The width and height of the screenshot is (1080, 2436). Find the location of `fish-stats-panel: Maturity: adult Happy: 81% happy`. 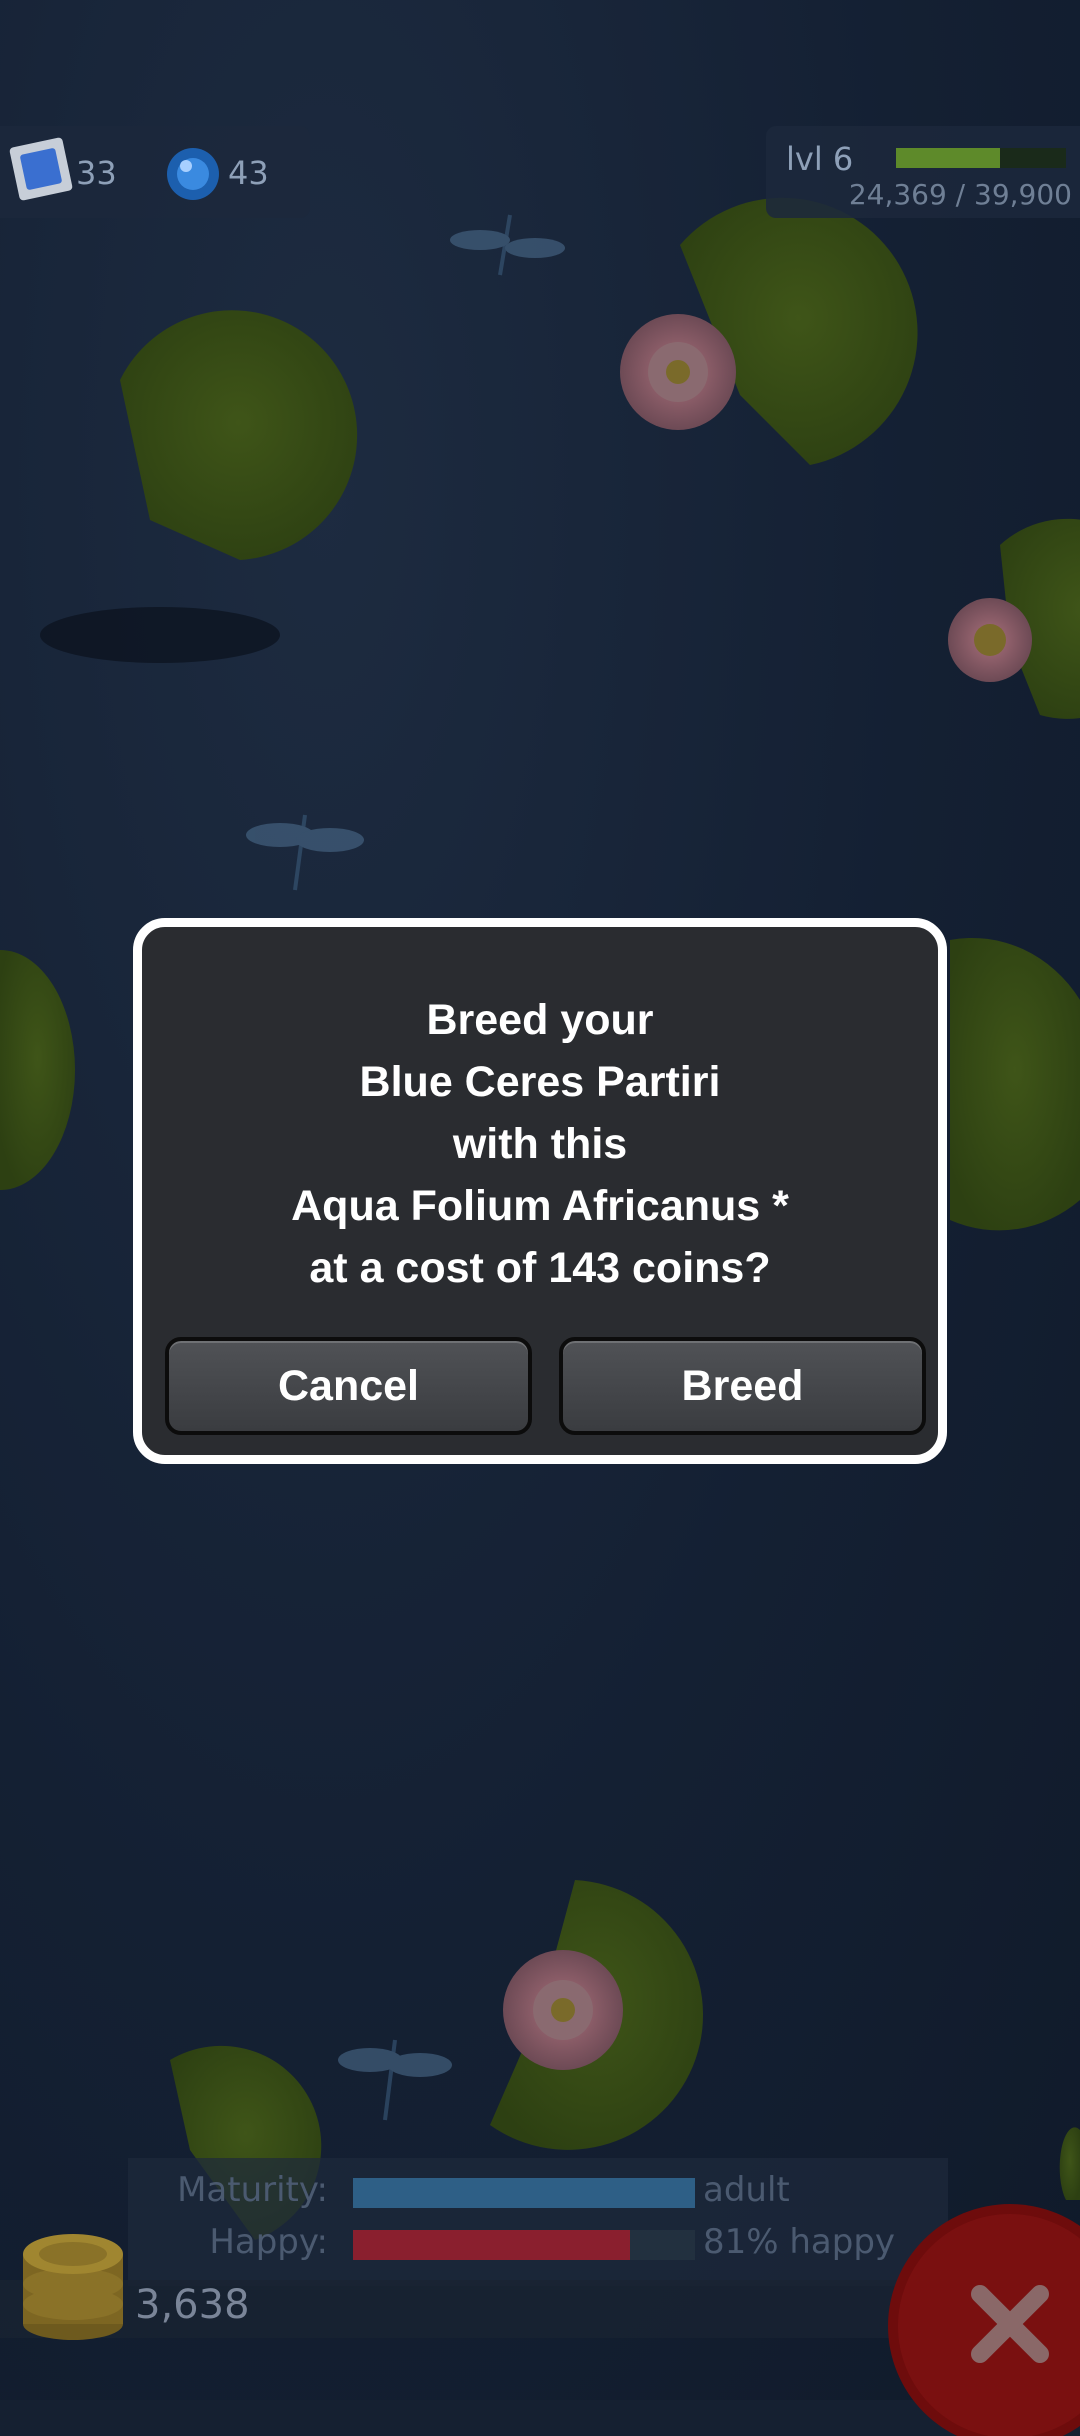

fish-stats-panel: Maturity: adult Happy: 81% happy is located at coordinates (538, 2222).